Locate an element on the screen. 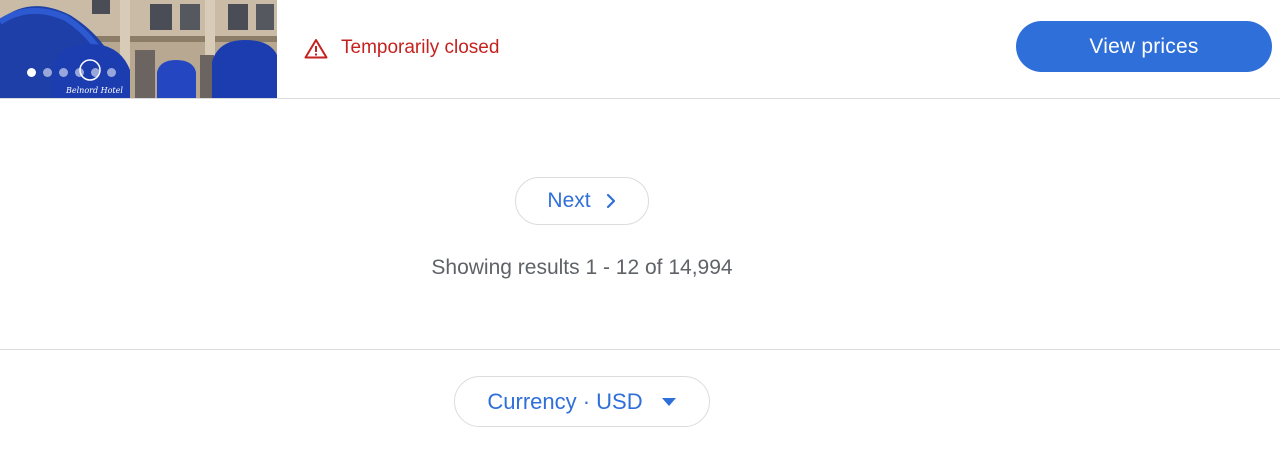 This screenshot has width=1280, height=461. currency-selector: Currency · USD is located at coordinates (582, 401).